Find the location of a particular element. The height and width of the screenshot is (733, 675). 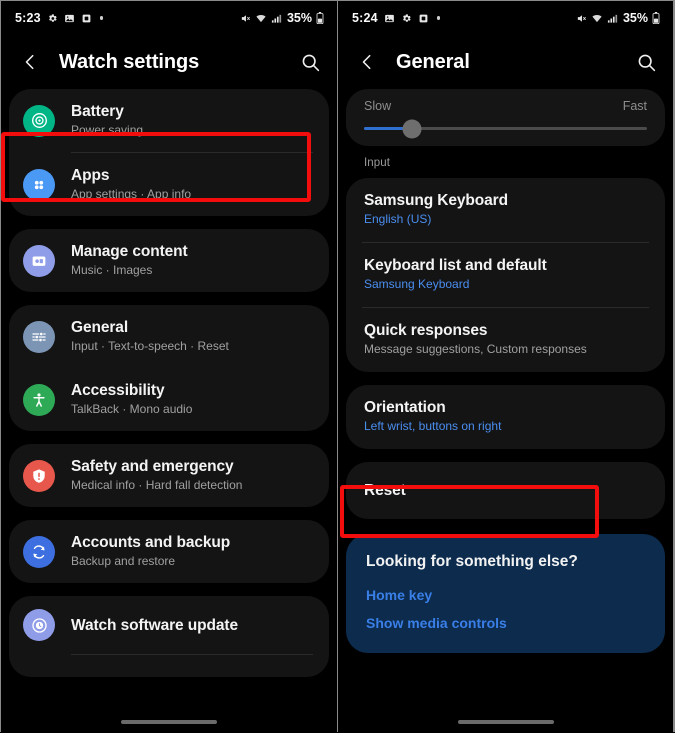

apps-settings-icon is located at coordinates (39, 184).